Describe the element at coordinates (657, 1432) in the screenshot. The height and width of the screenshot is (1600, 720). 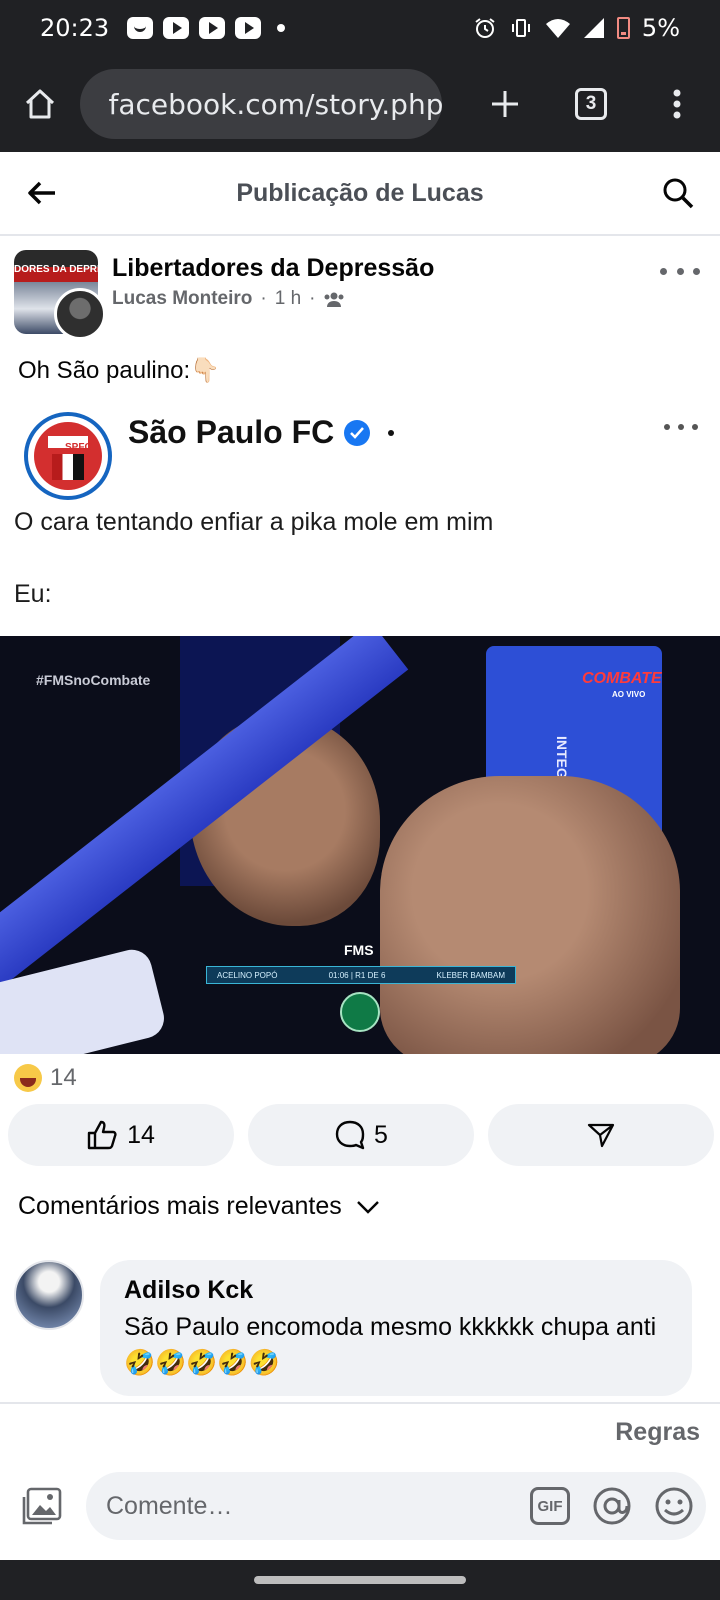
I see `rules-link: Regras` at that location.